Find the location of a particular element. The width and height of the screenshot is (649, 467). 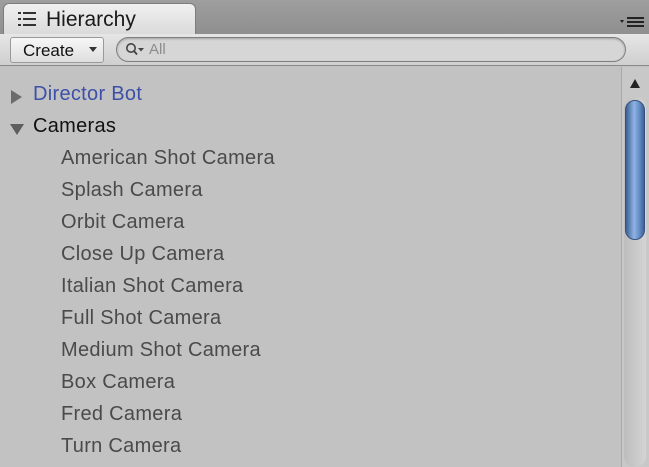

tree-item-label: Orbit Camera is located at coordinates (123, 222).